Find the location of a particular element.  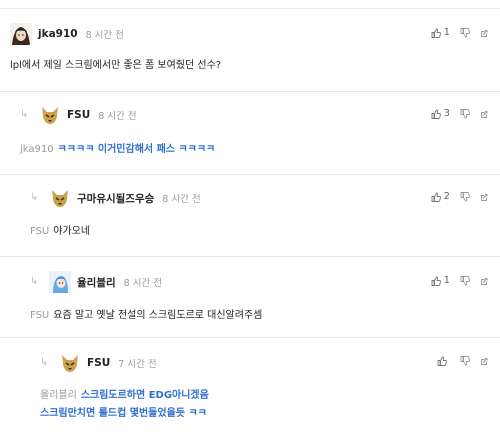

comment-body: FSU 야가오네 is located at coordinates (60, 232).